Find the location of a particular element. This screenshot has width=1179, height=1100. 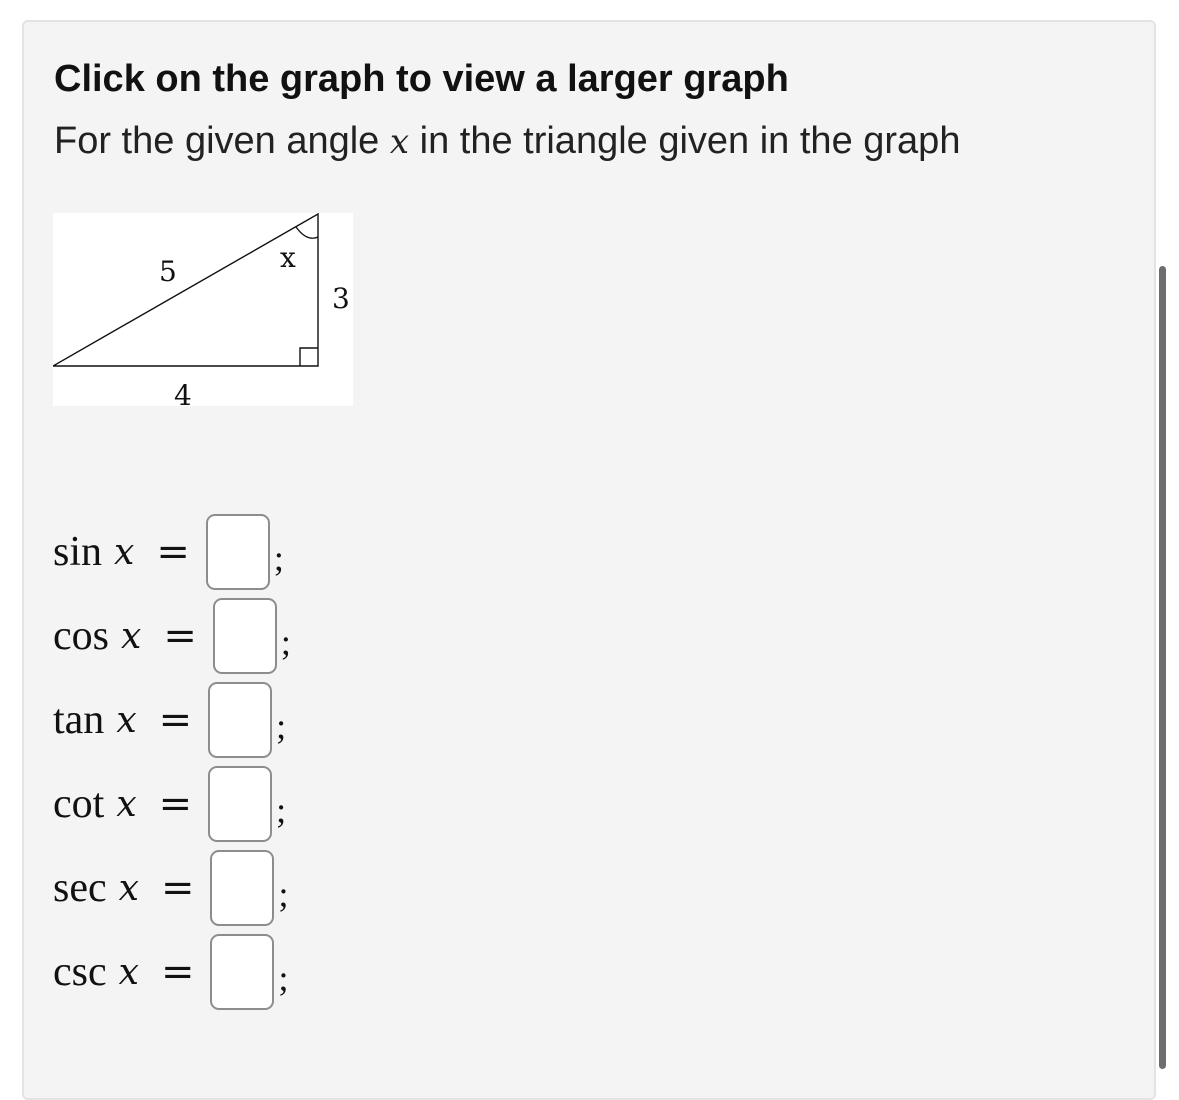

equation-row-sec: sec x = ; is located at coordinates (170, 888).